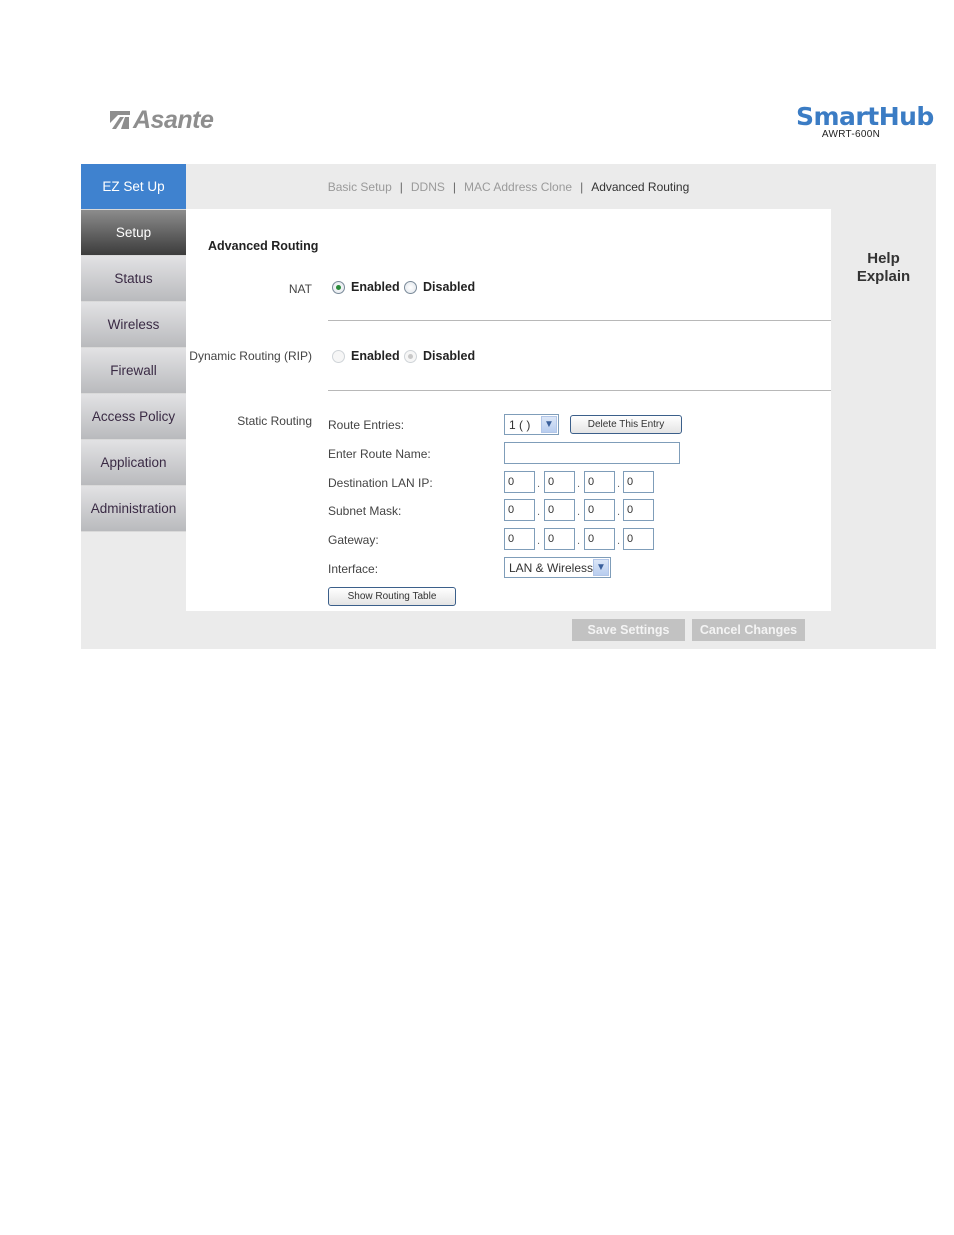  Describe the element at coordinates (133, 371) in the screenshot. I see `sidebar-item-firewall: Firewall` at that location.